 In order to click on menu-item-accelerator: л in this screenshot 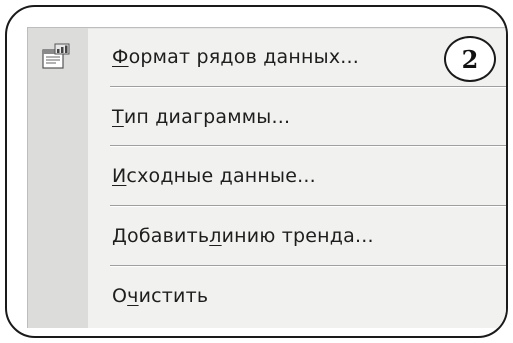, I will do `click(215, 236)`.